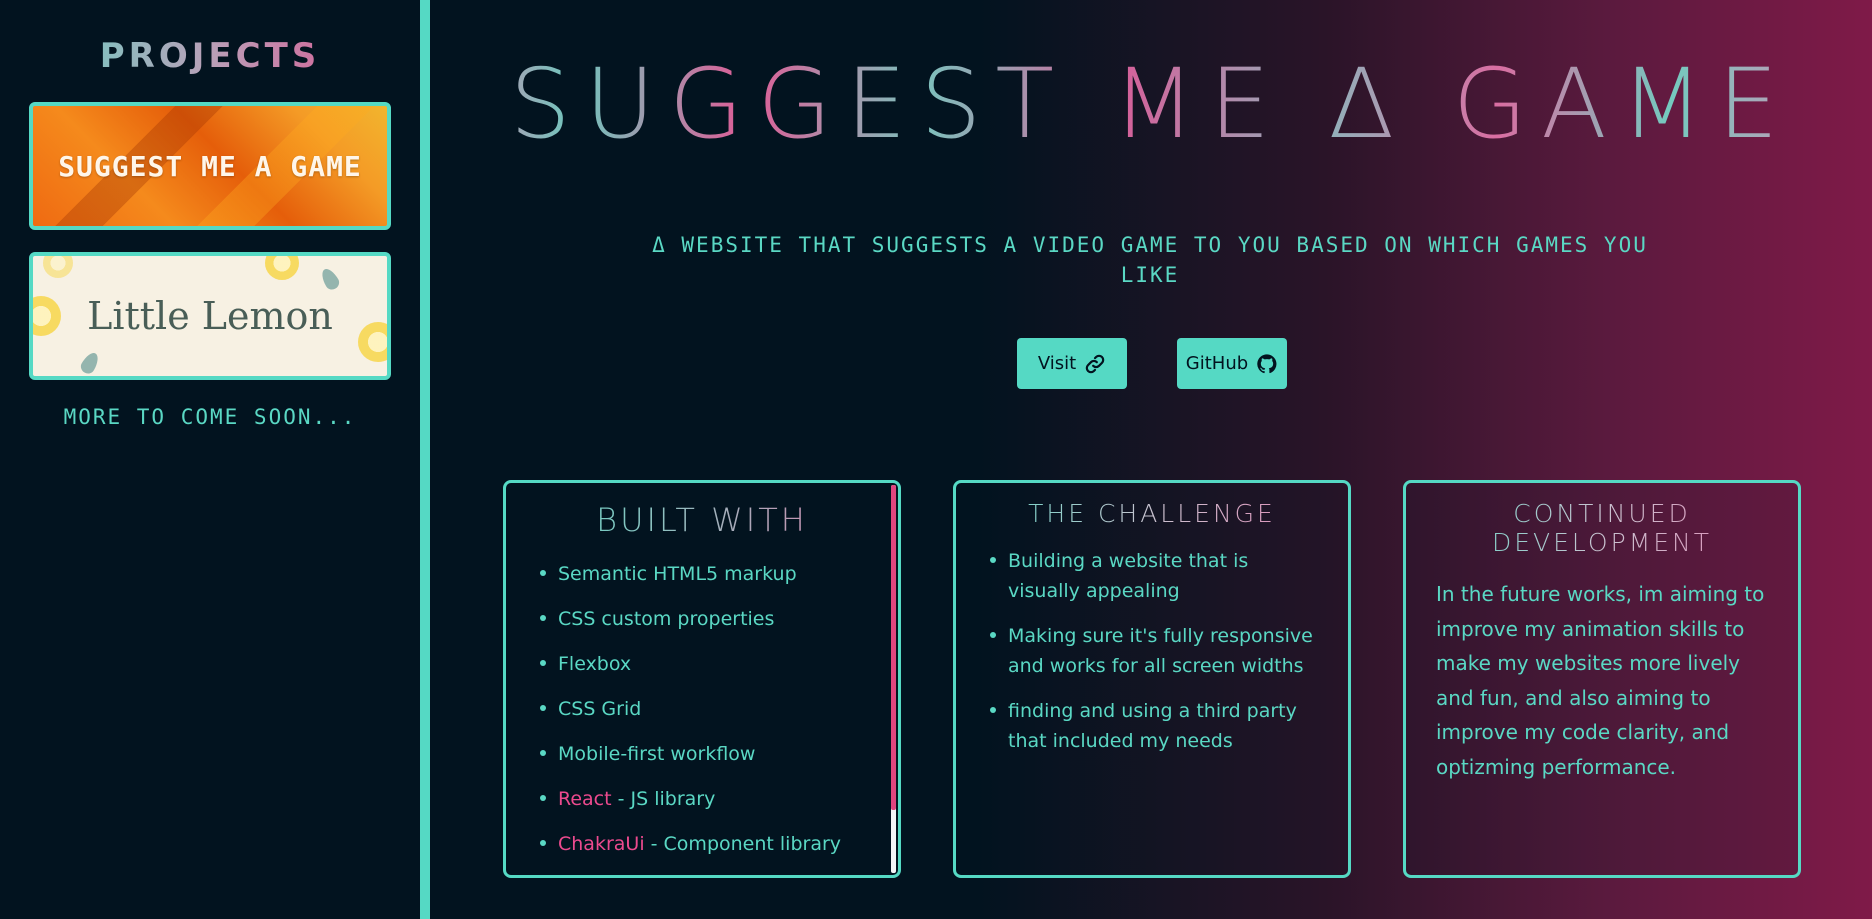  What do you see at coordinates (743, 844) in the screenshot?
I see `list-item-text: - Component library` at bounding box center [743, 844].